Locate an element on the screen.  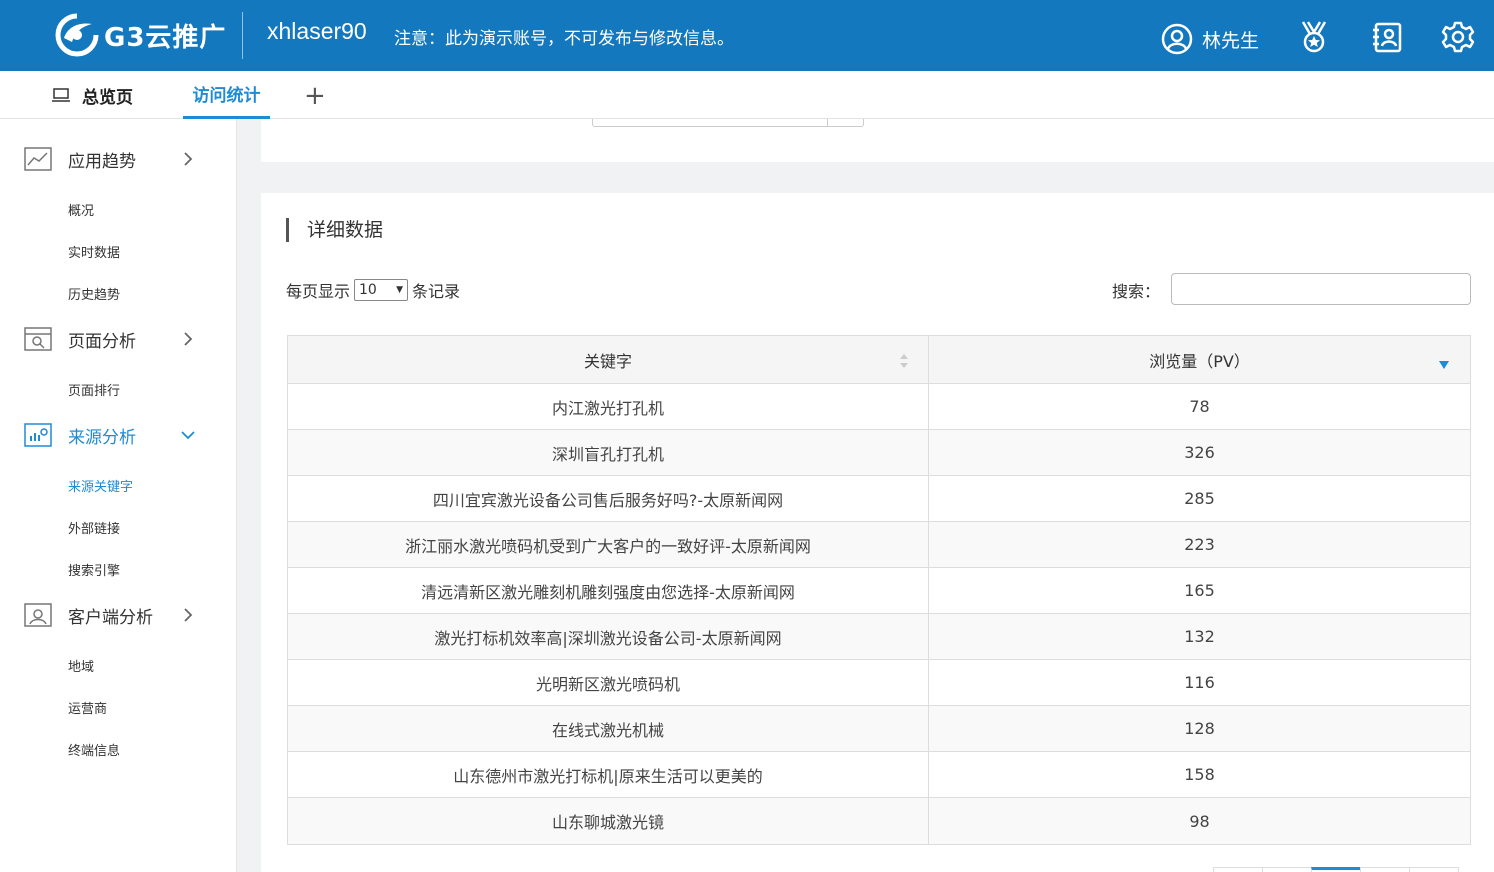
sidebar-group-label: 来源分析 is located at coordinates (102, 437).